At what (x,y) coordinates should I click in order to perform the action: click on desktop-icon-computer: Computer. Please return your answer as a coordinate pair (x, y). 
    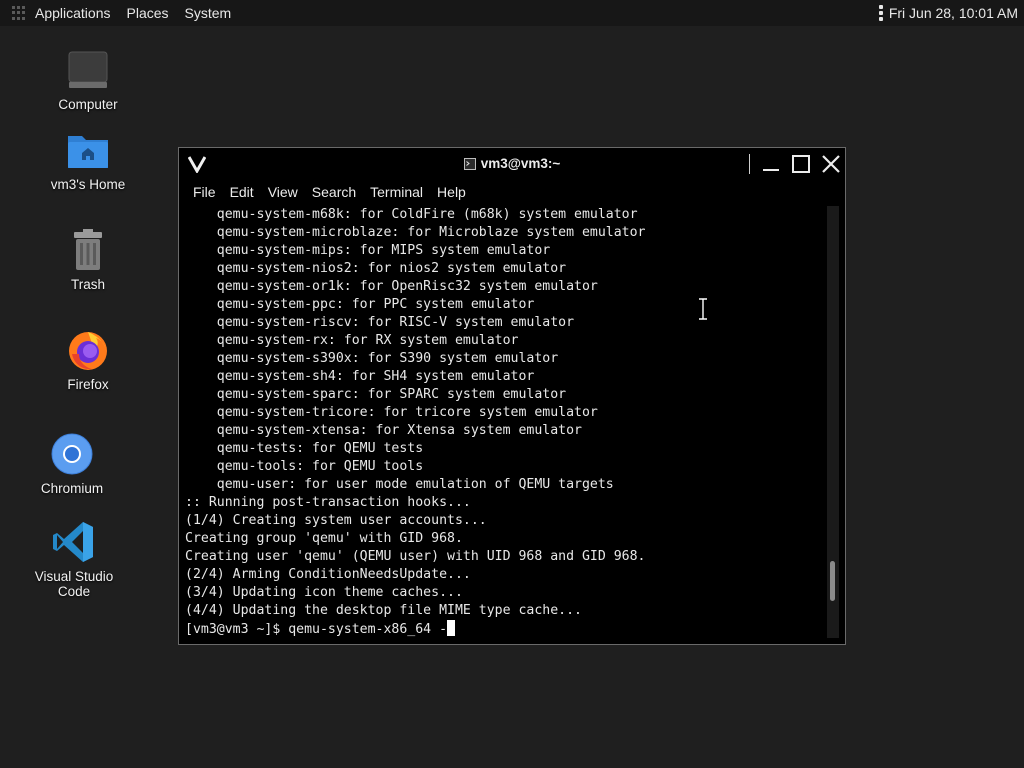
    Looking at the image, I should click on (88, 81).